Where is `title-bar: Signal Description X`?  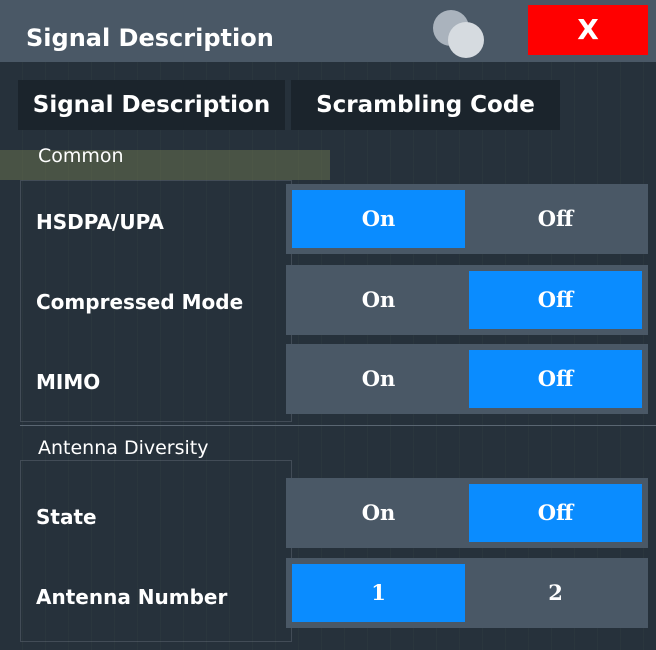
title-bar: Signal Description X is located at coordinates (328, 31).